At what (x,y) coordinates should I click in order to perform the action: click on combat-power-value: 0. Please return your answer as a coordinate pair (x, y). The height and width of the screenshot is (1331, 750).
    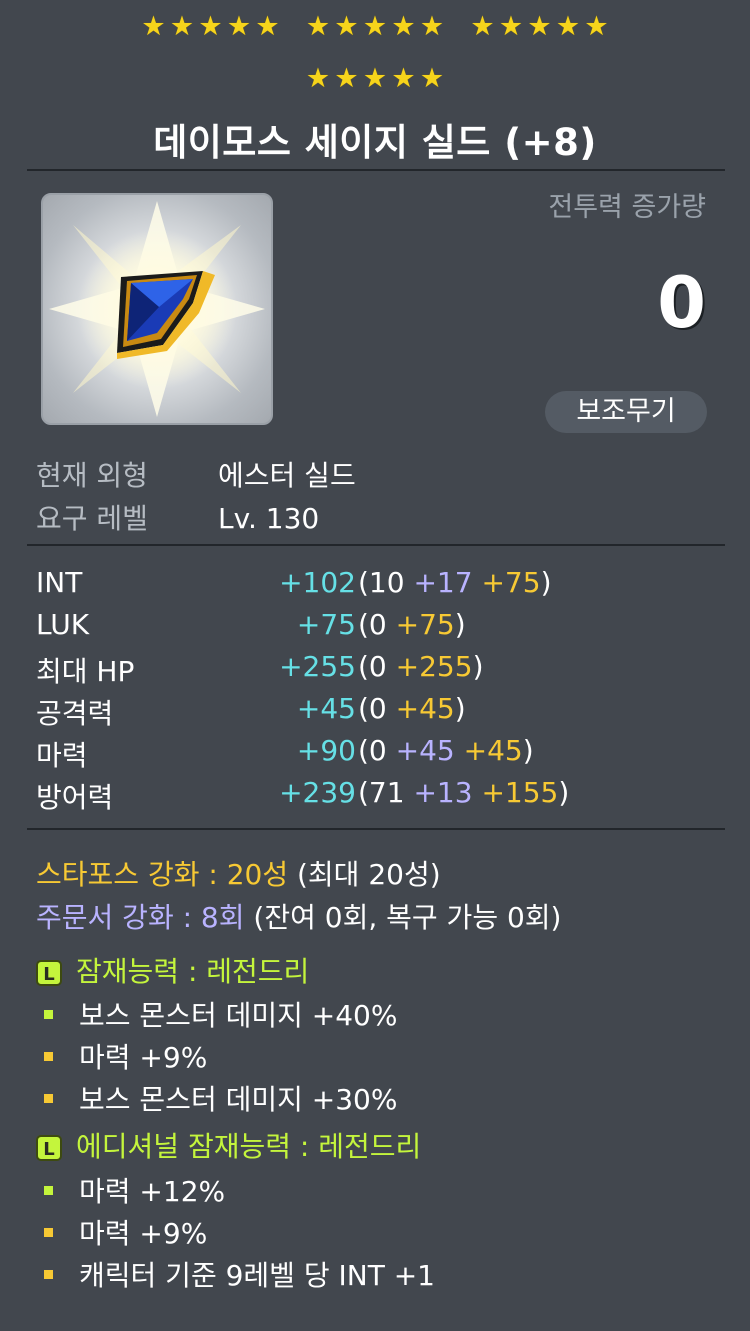
    Looking at the image, I should click on (681, 303).